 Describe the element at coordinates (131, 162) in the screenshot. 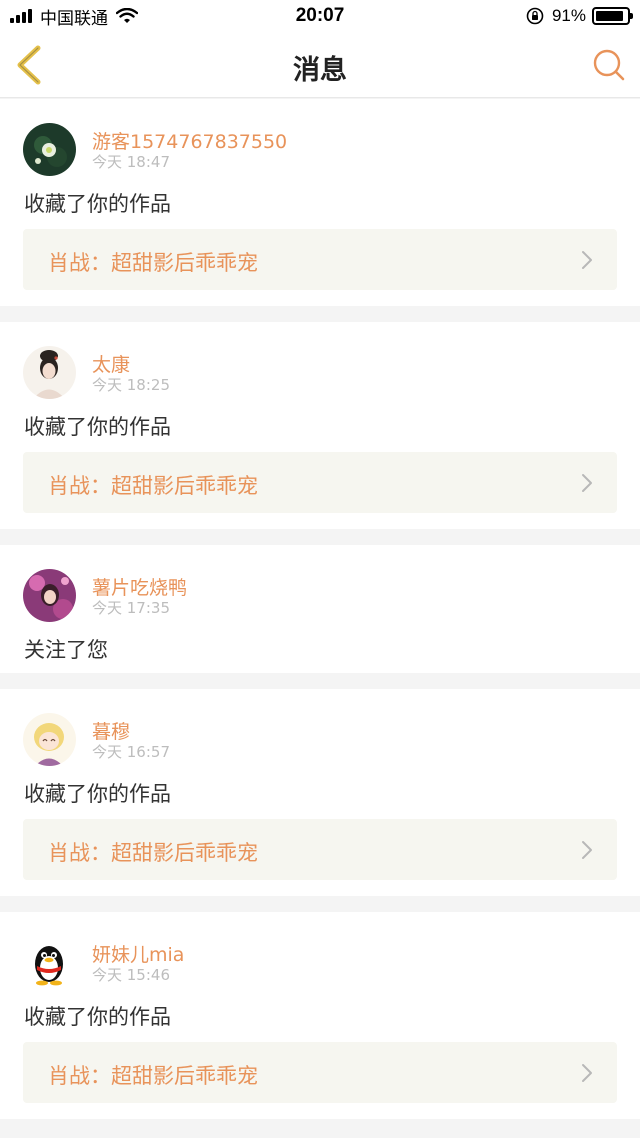

I see `message-time: 今天 18:47` at that location.